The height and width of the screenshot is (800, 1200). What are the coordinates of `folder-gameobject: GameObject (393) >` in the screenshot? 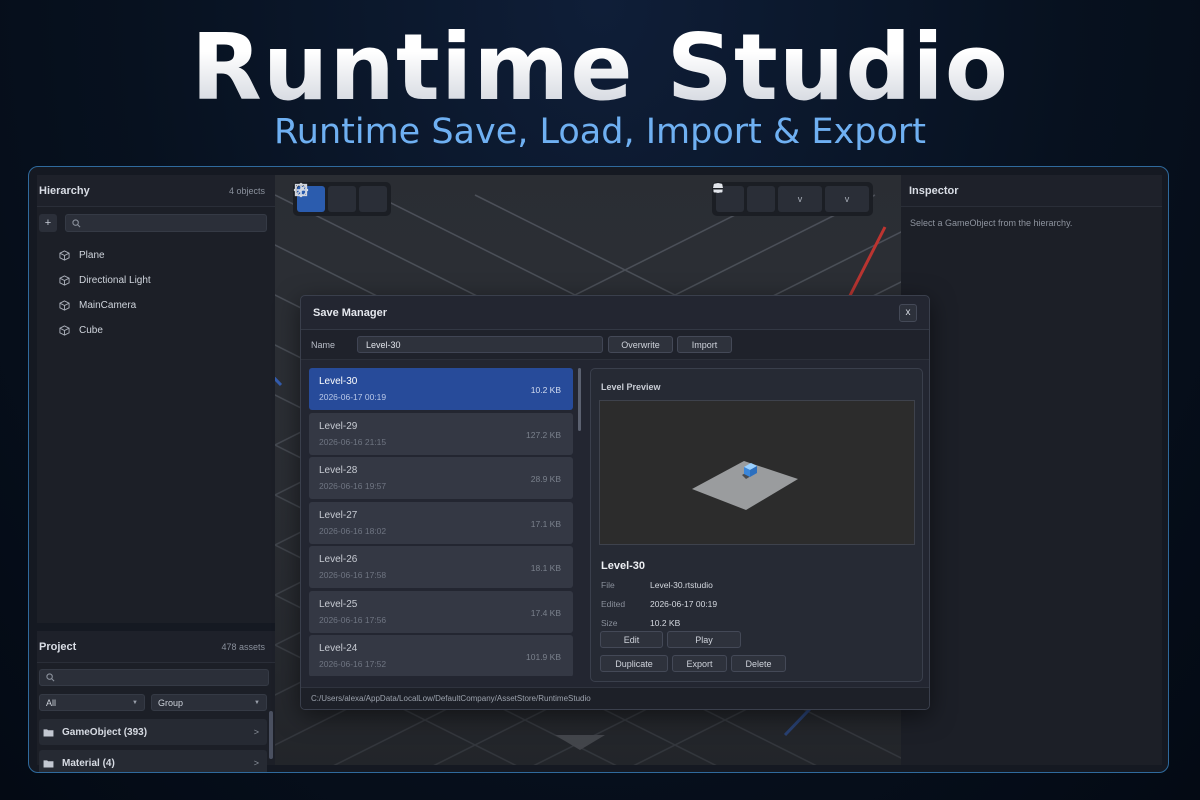 It's located at (153, 732).